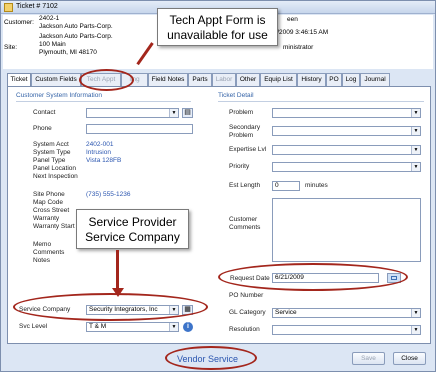 This screenshot has width=436, height=372. I want to click on secondary-problem-label: Secondary Problem, so click(245, 131).